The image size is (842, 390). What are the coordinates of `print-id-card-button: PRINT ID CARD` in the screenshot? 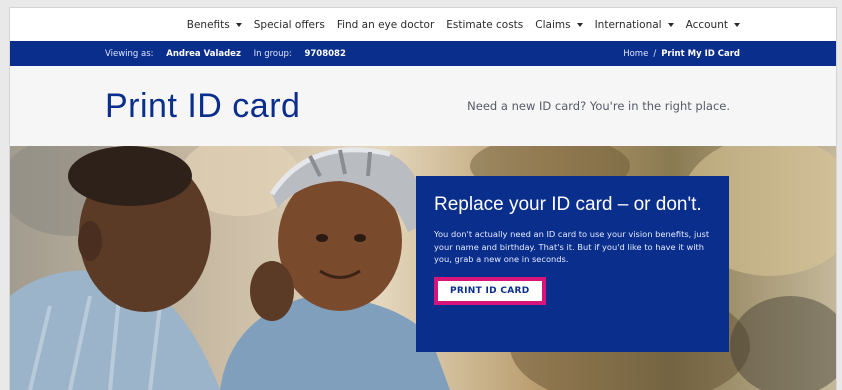 It's located at (490, 290).